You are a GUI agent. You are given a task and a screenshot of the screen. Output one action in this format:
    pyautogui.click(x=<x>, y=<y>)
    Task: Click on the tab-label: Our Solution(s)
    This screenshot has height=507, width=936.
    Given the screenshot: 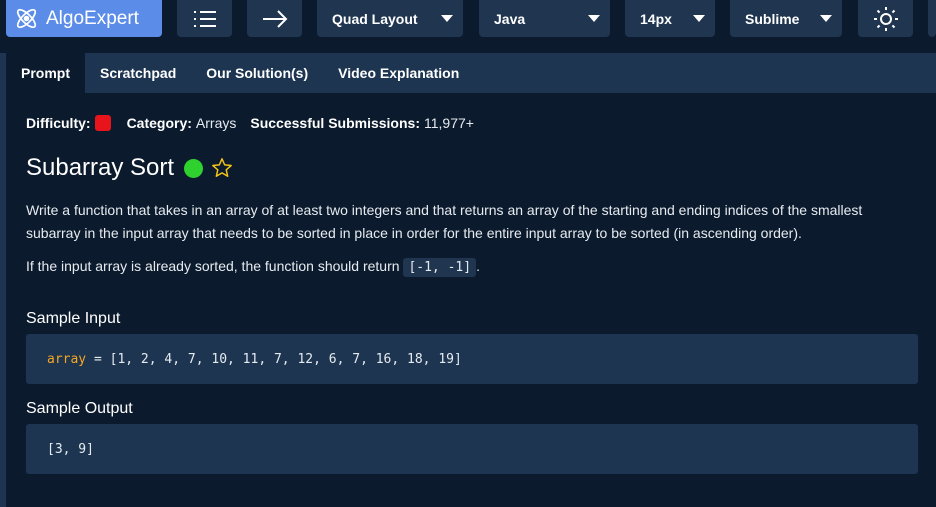 What is the action you would take?
    pyautogui.click(x=257, y=73)
    